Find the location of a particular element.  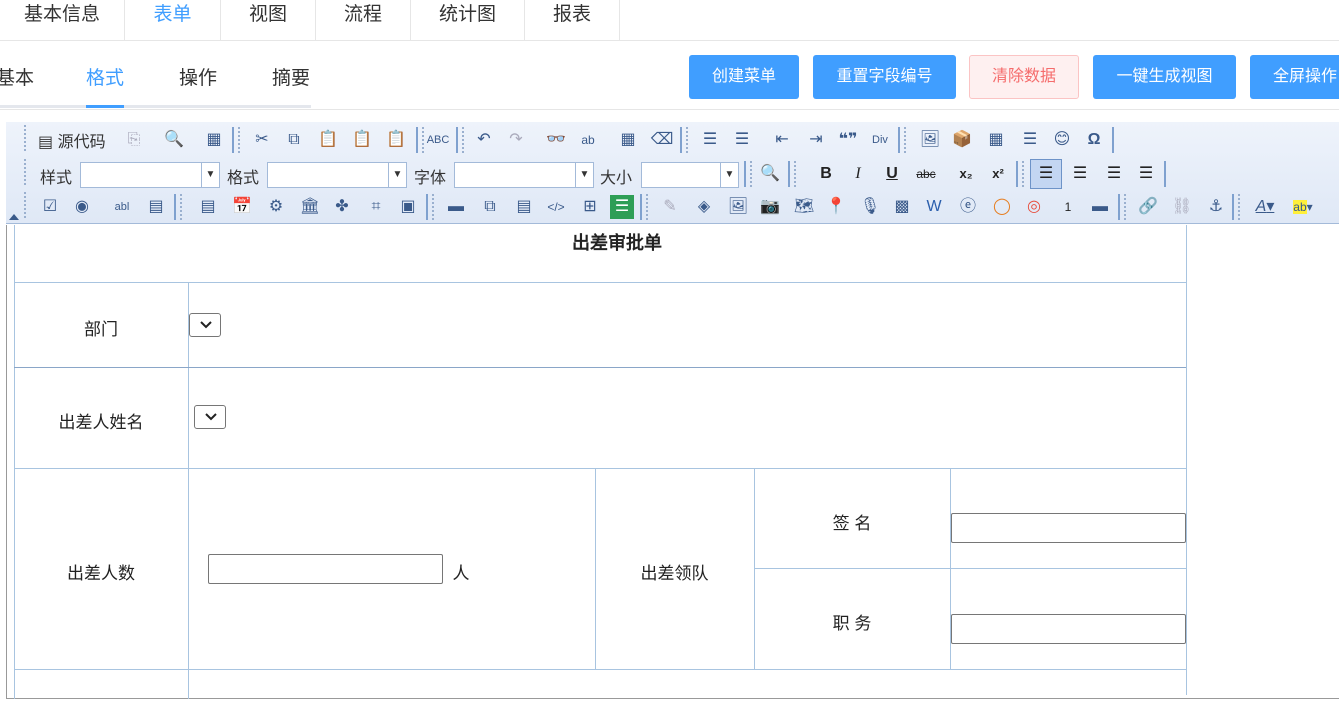

tab-flow: 流程 is located at coordinates (363, 20).